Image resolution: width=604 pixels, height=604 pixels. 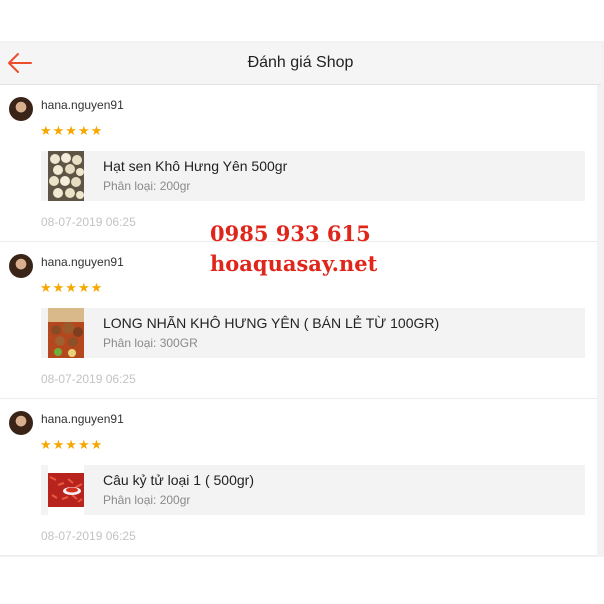 I want to click on top-bar: Đánh giá Shop, so click(x=300, y=64).